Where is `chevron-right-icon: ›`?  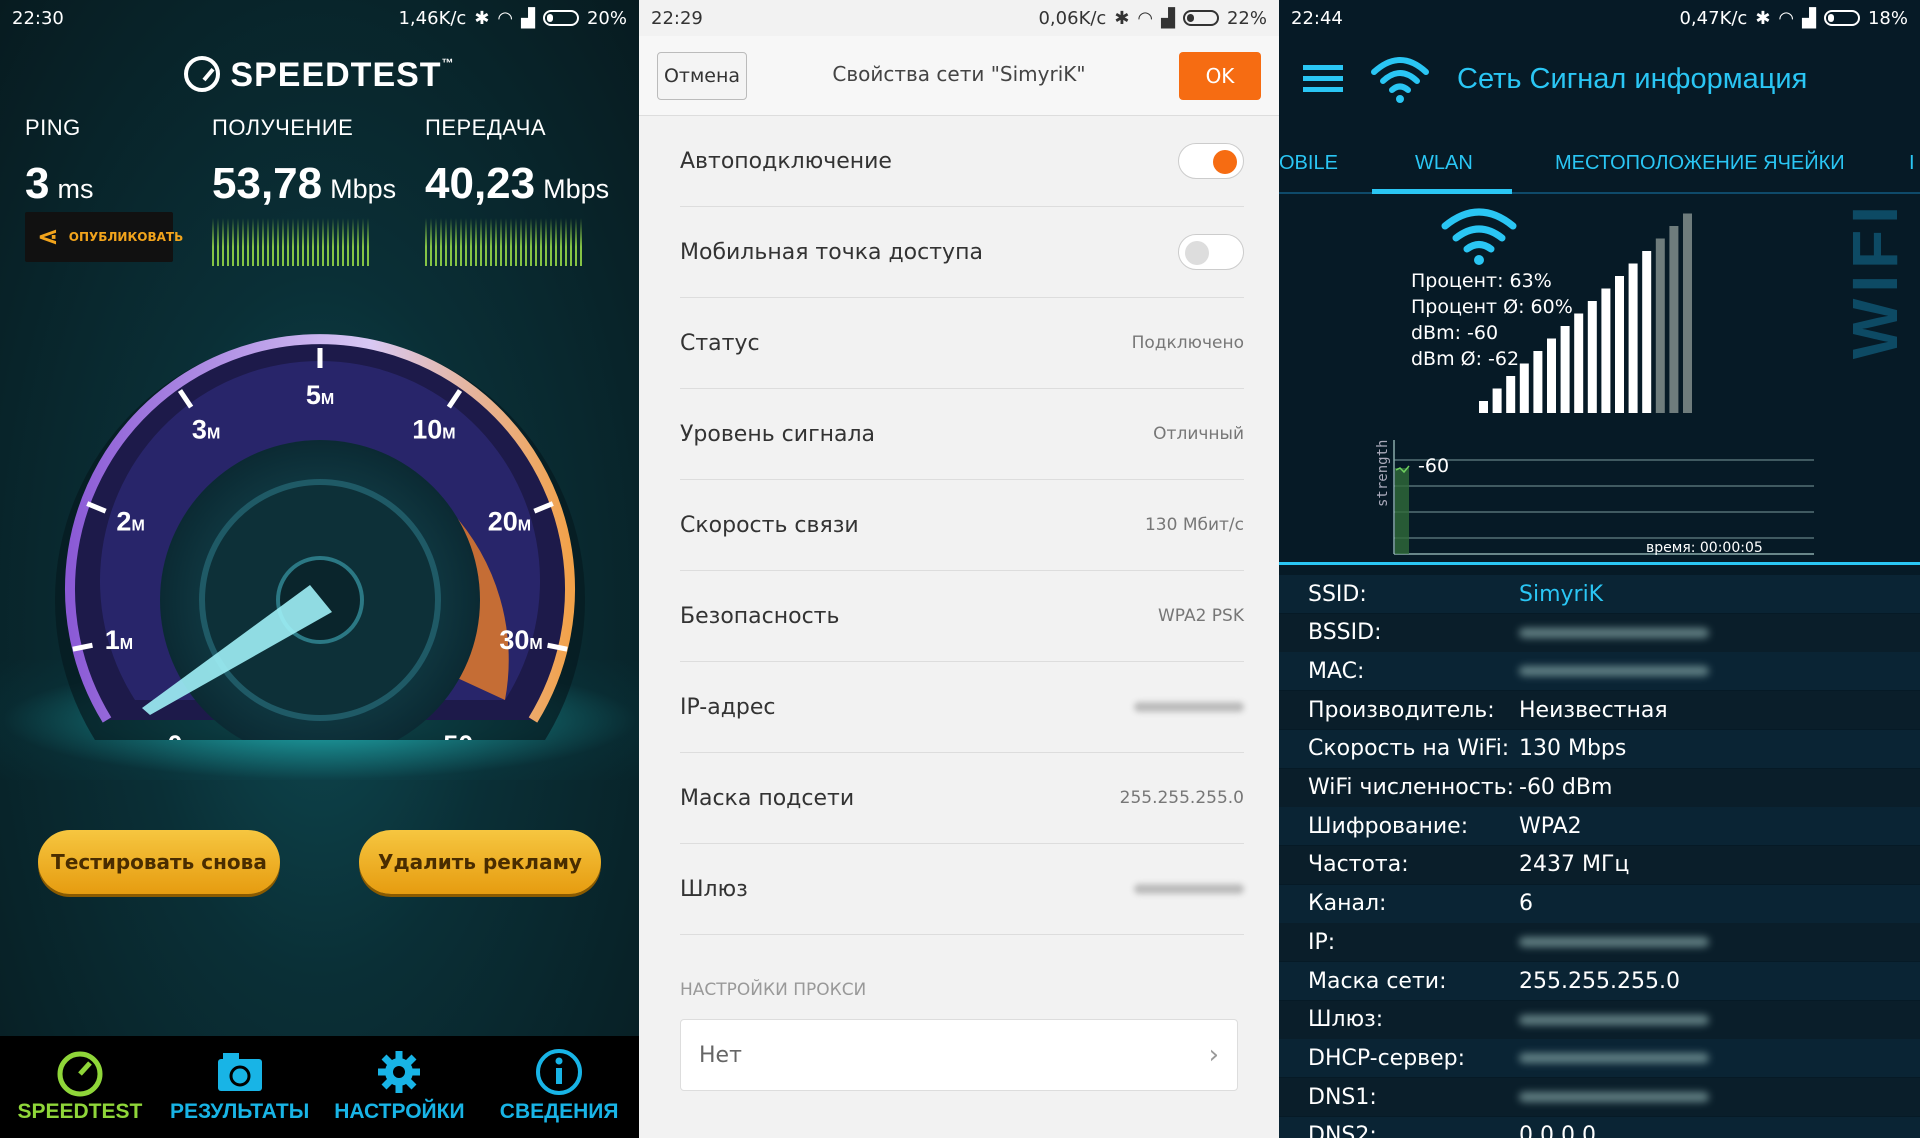
chevron-right-icon: › is located at coordinates (1213, 1055).